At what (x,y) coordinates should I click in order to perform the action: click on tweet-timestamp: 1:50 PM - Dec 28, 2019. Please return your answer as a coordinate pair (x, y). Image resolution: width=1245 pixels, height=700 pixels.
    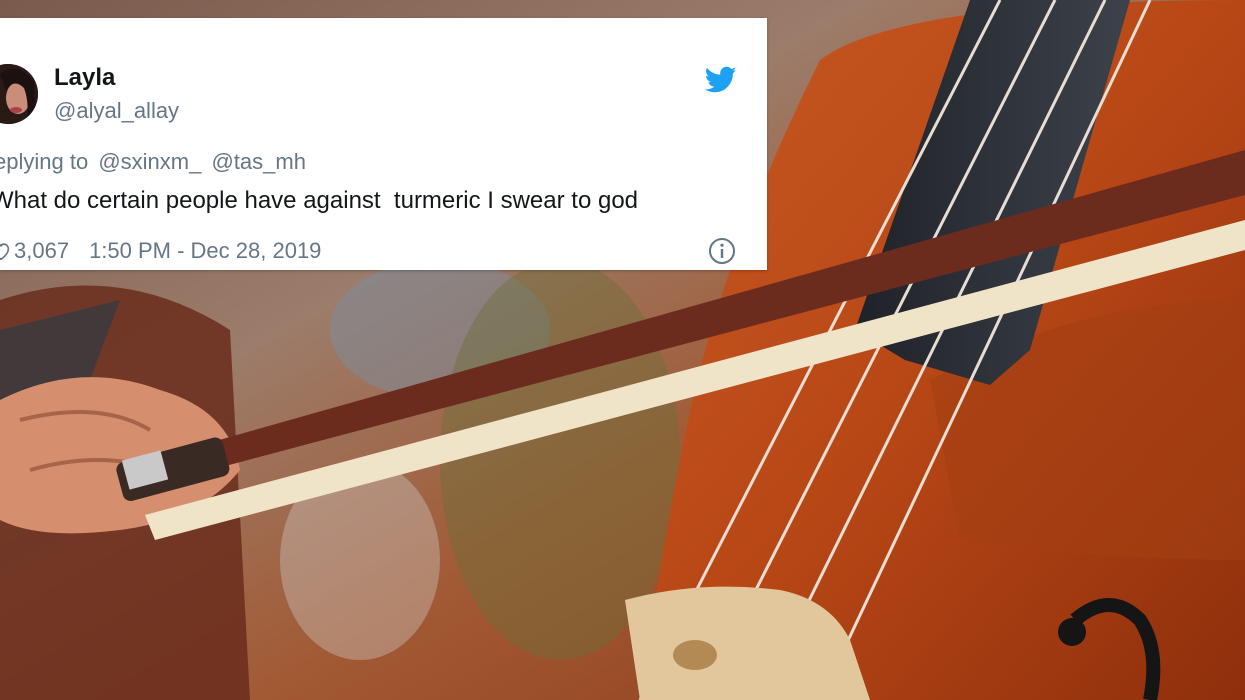
    Looking at the image, I should click on (205, 251).